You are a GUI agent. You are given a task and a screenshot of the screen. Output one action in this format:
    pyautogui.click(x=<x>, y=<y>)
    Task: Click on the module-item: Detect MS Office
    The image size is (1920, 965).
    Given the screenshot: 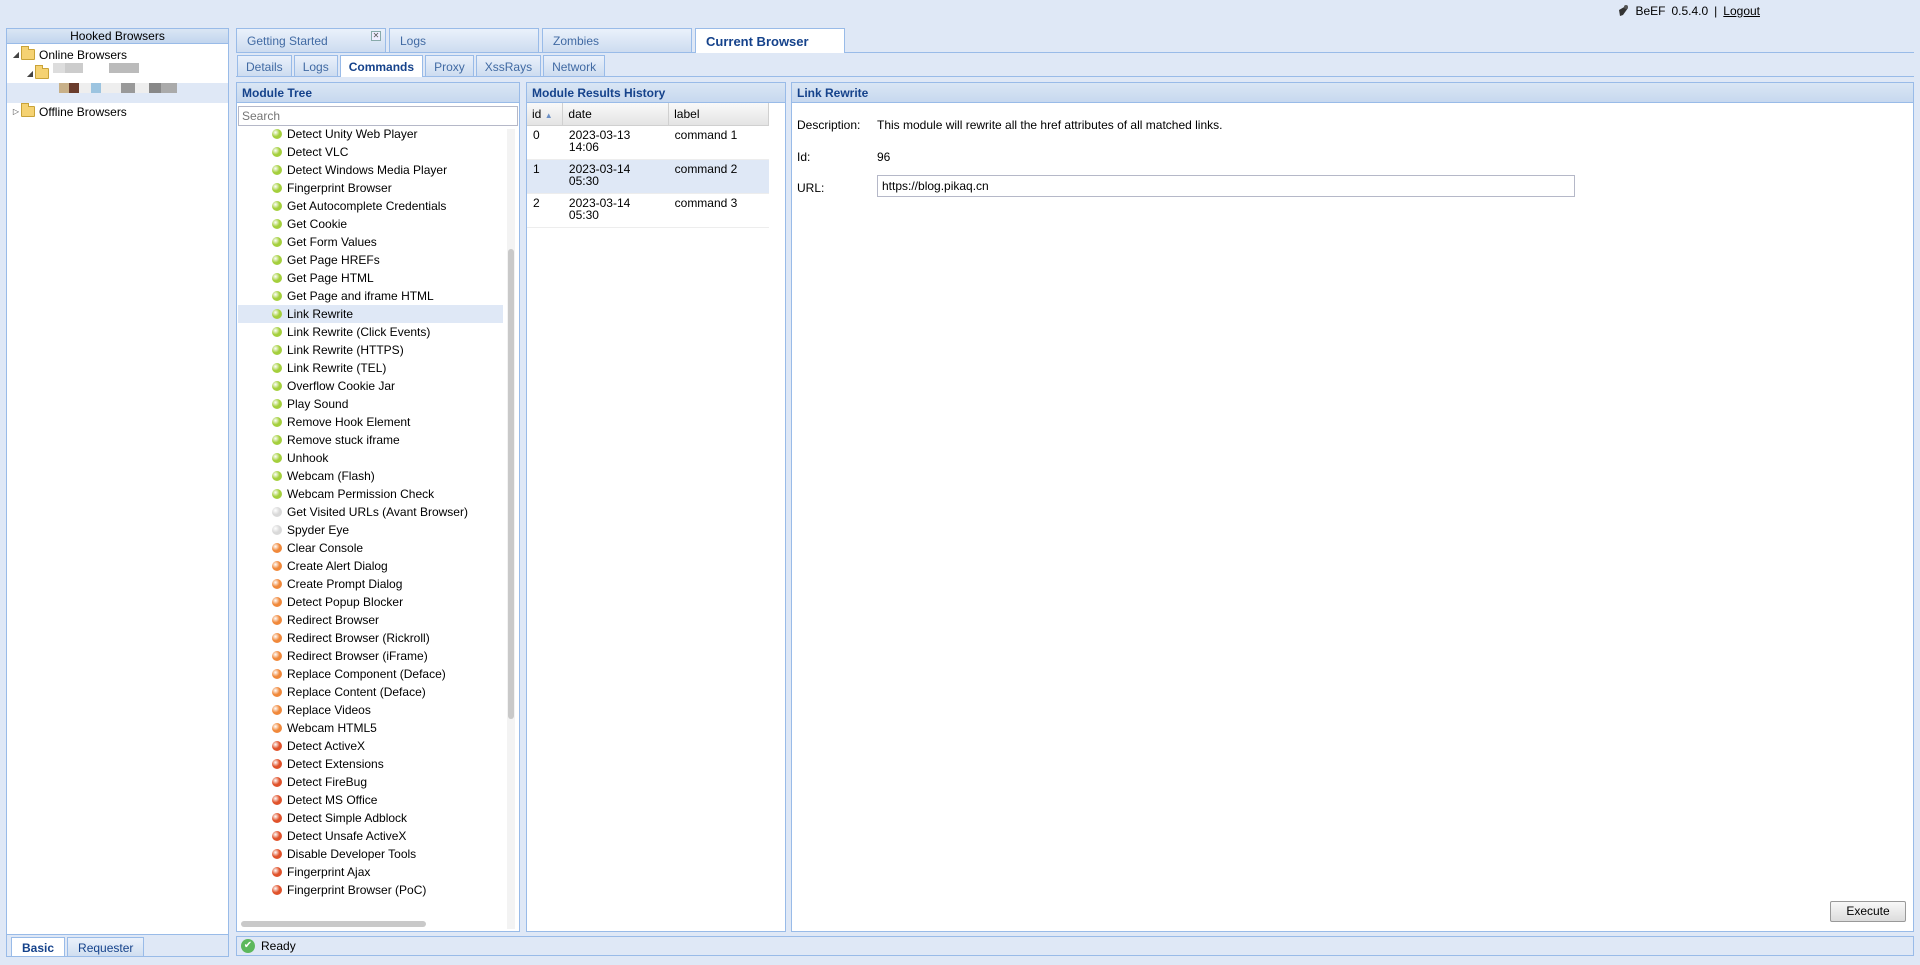 What is the action you would take?
    pyautogui.click(x=370, y=800)
    